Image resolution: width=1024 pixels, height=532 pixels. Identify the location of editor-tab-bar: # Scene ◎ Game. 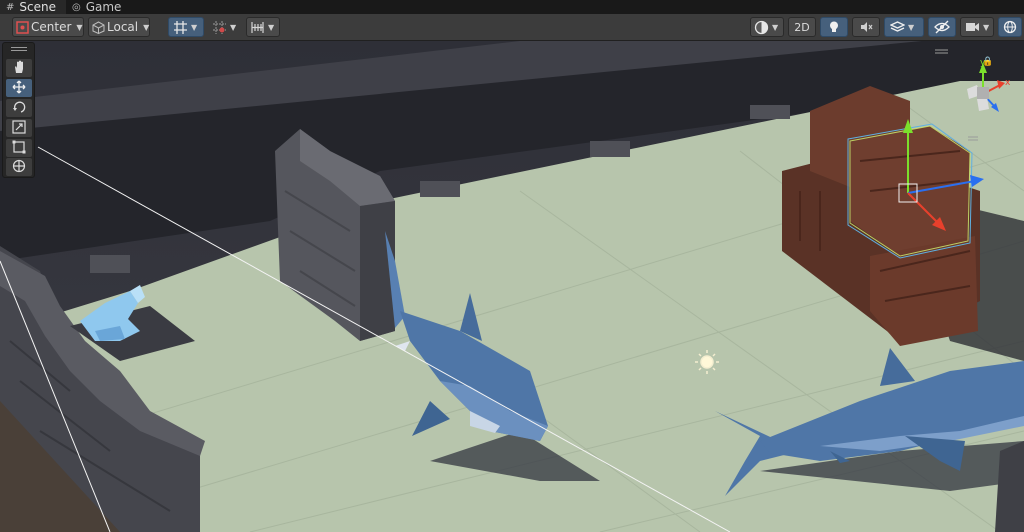
(512, 7).